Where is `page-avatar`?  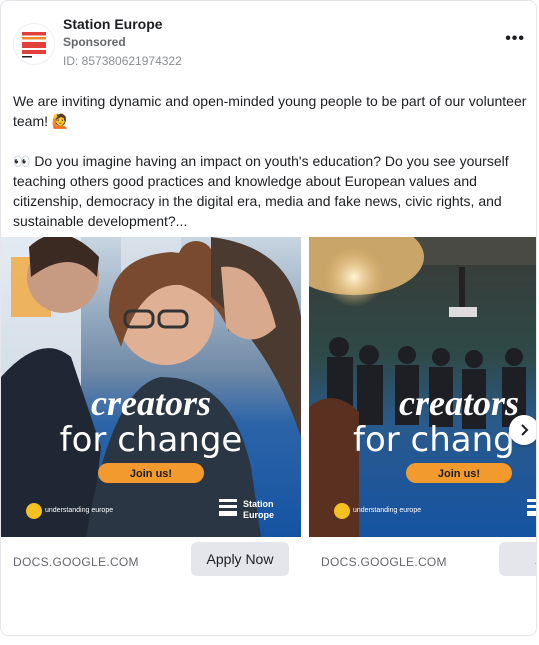 page-avatar is located at coordinates (34, 44).